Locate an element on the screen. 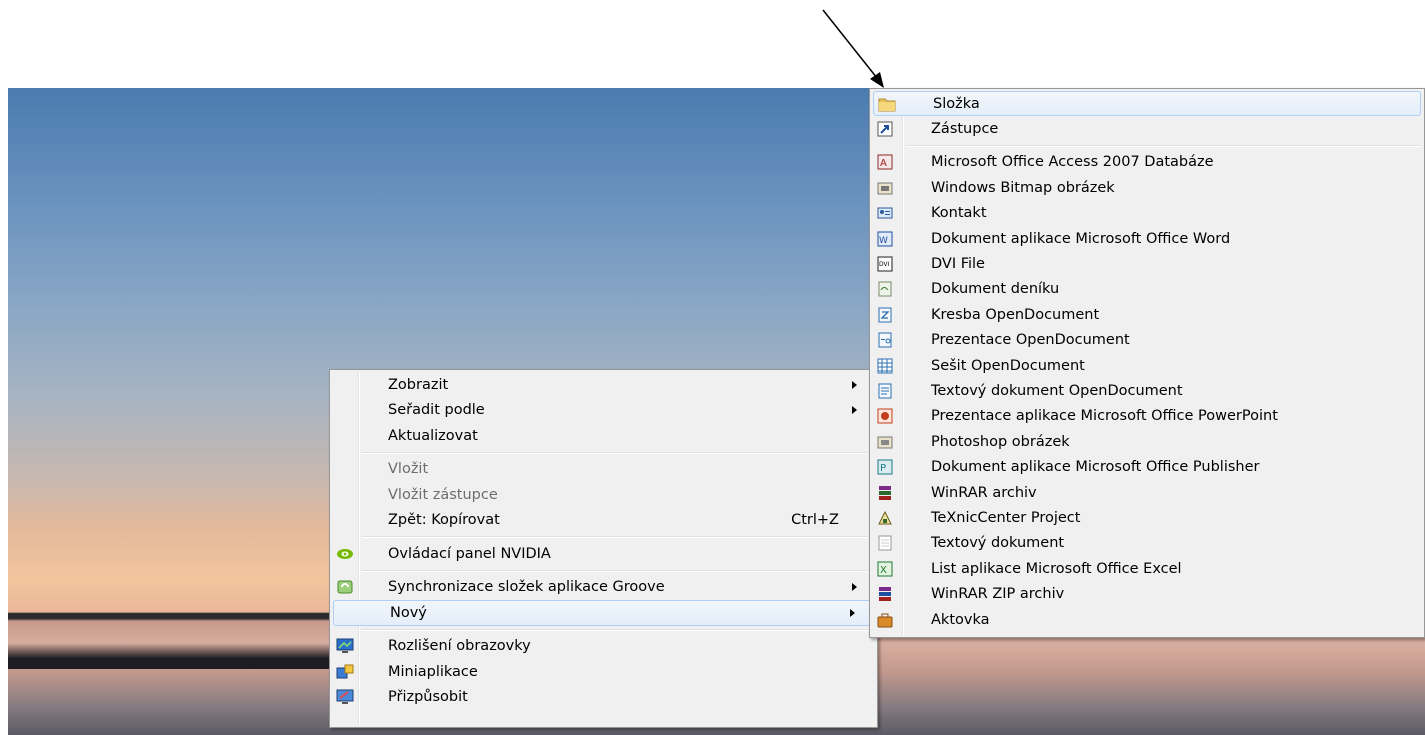 This screenshot has height=735, width=1425. submenu-item-briefcase: Aktovka is located at coordinates (1147, 619).